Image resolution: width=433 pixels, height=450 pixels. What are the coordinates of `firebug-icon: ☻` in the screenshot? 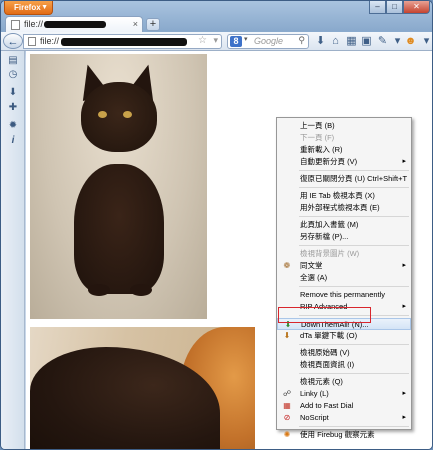 It's located at (410, 41).